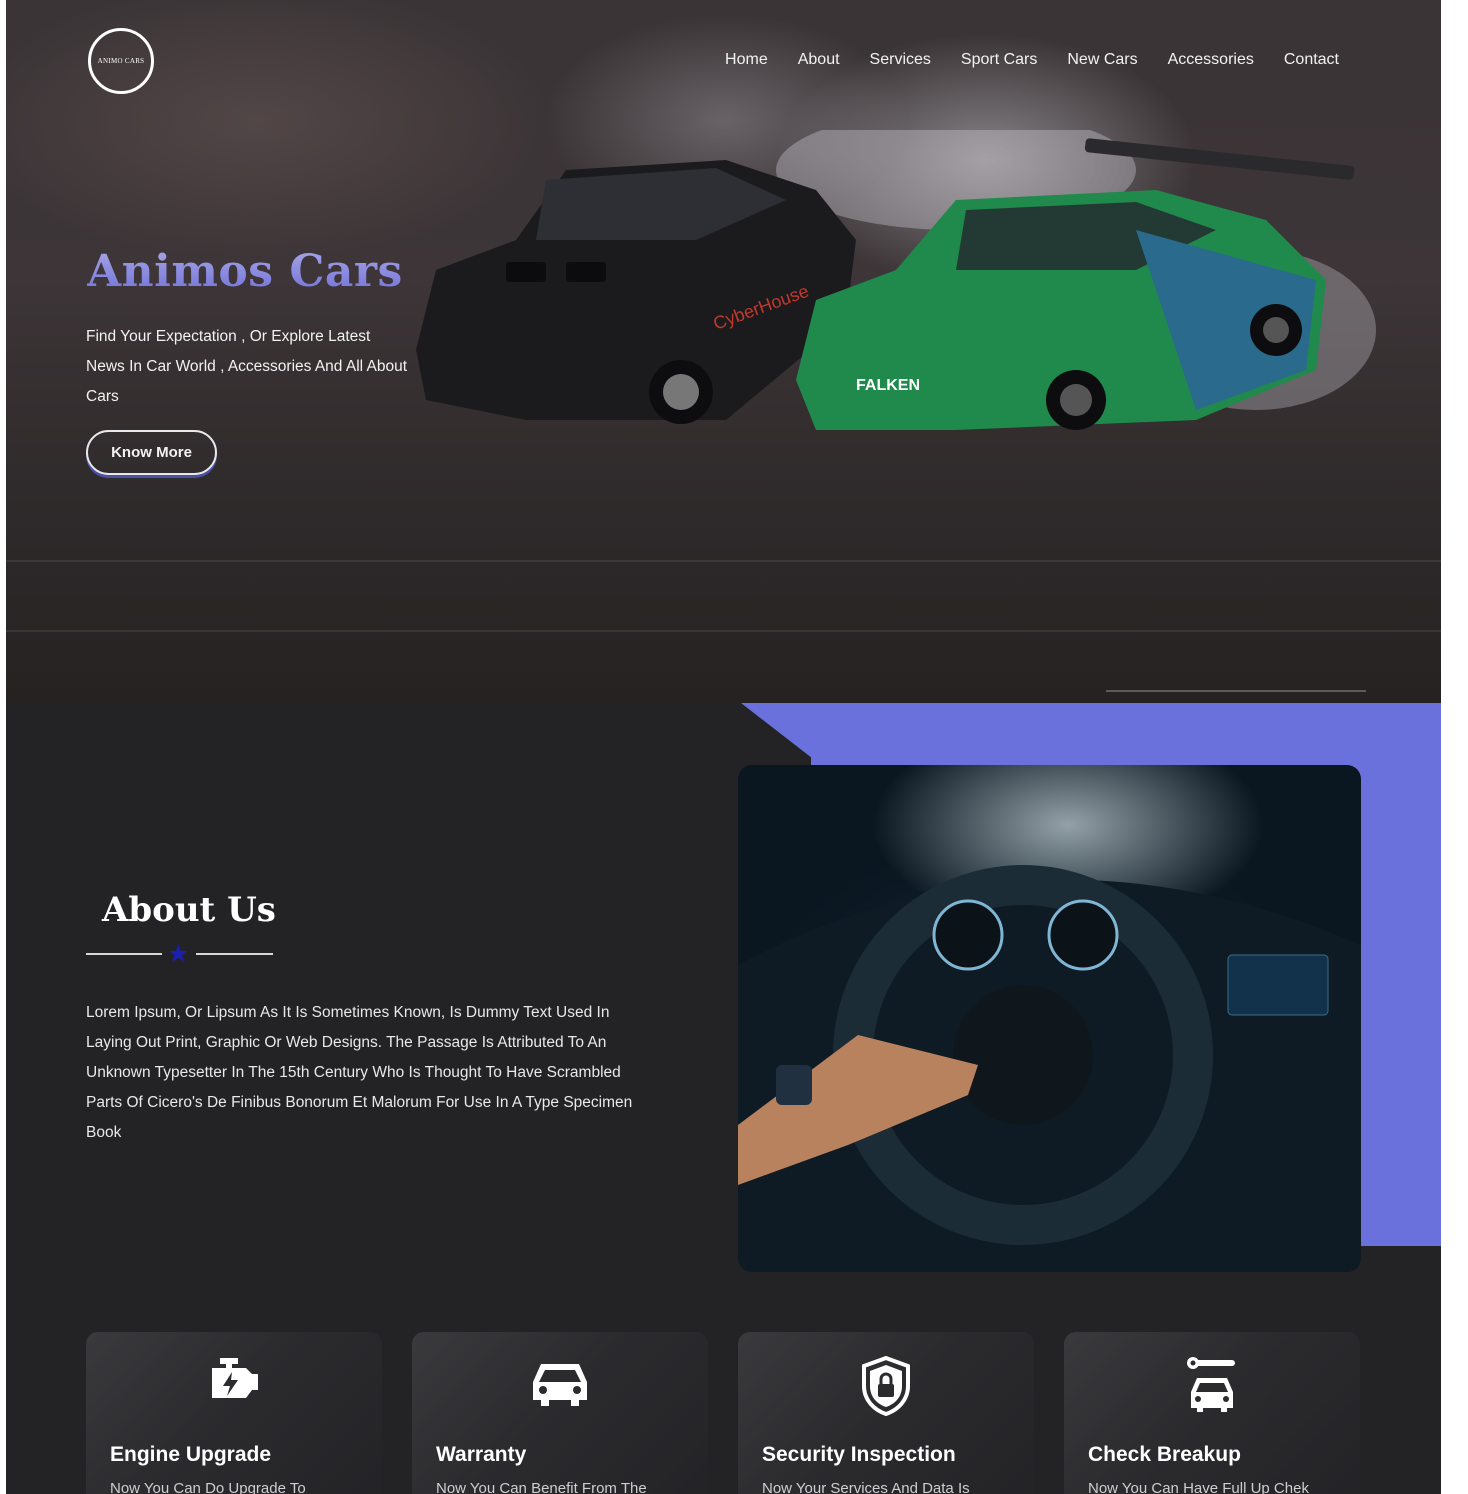 This screenshot has height=1494, width=1468. I want to click on nav-services: Services, so click(900, 60).